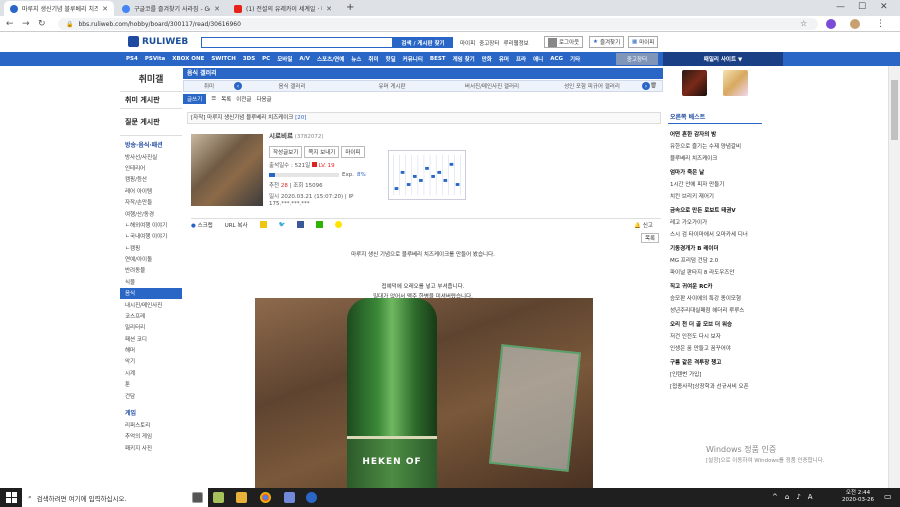 The image size is (900, 507). Describe the element at coordinates (151, 338) in the screenshot. I see `sidebar-item: 패션 코디` at that location.